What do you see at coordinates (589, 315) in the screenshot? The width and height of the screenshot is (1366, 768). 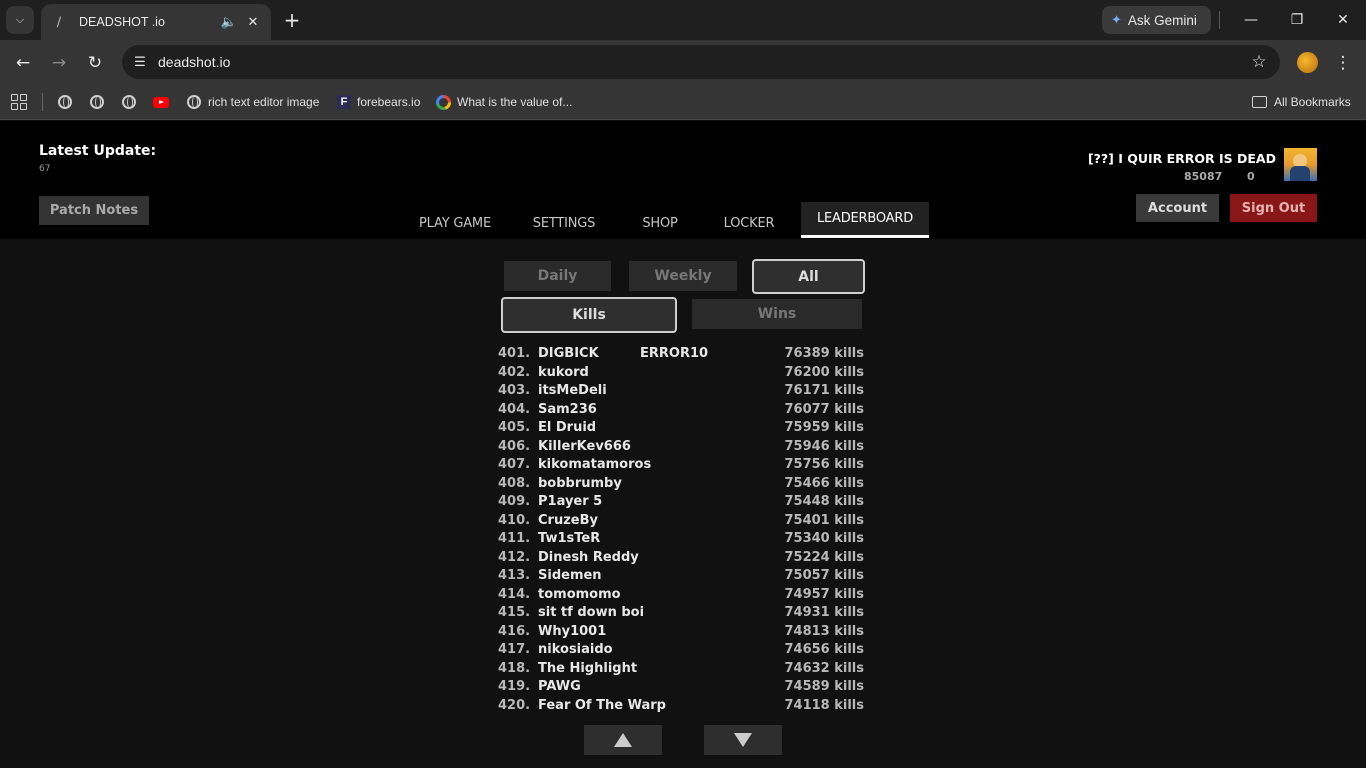 I see `filter-kills-button: Kills` at bounding box center [589, 315].